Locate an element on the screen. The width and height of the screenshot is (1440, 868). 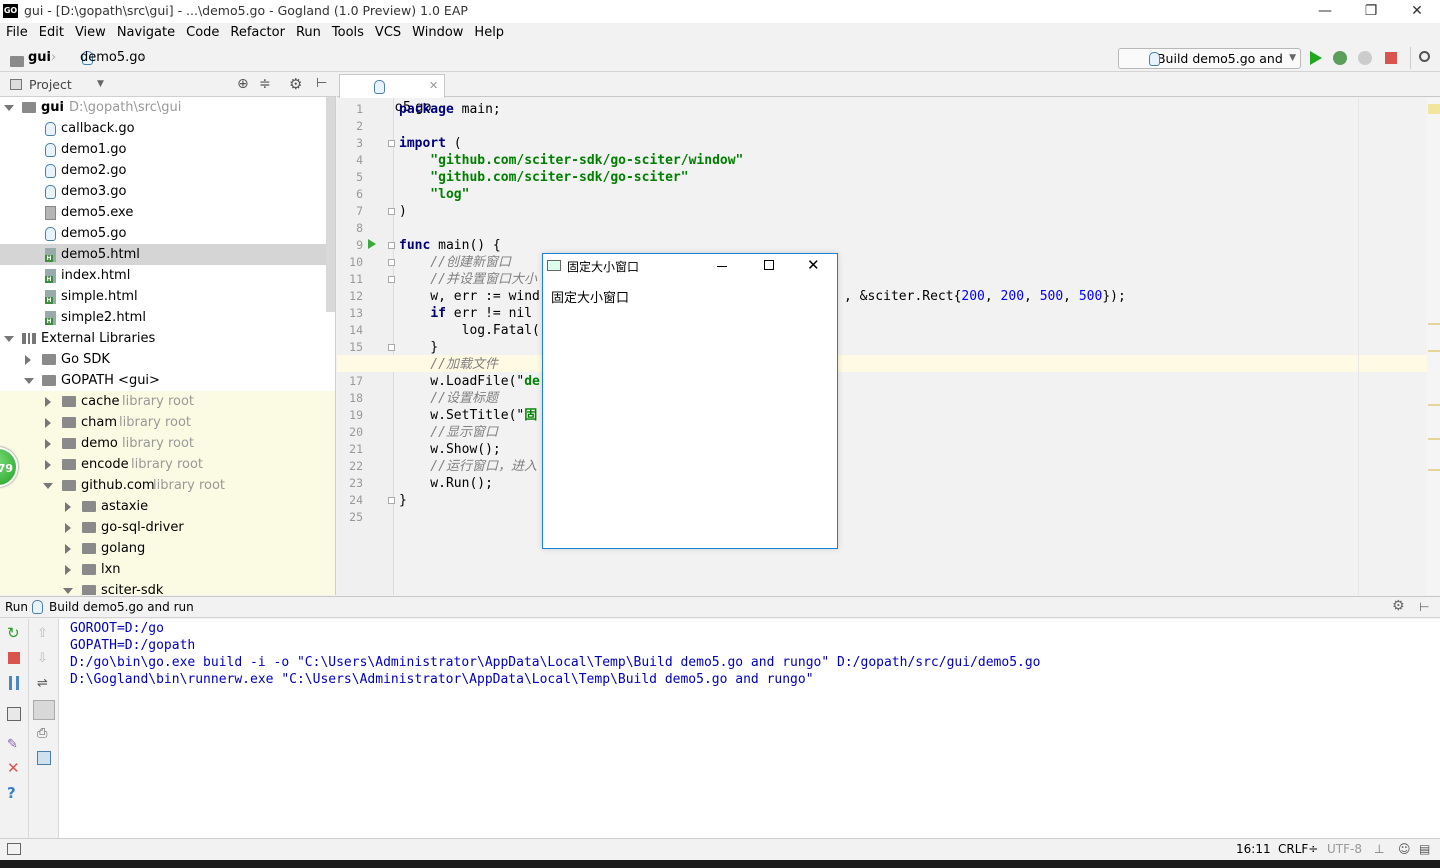
locate-file-icon: ⊕ is located at coordinates (243, 84).